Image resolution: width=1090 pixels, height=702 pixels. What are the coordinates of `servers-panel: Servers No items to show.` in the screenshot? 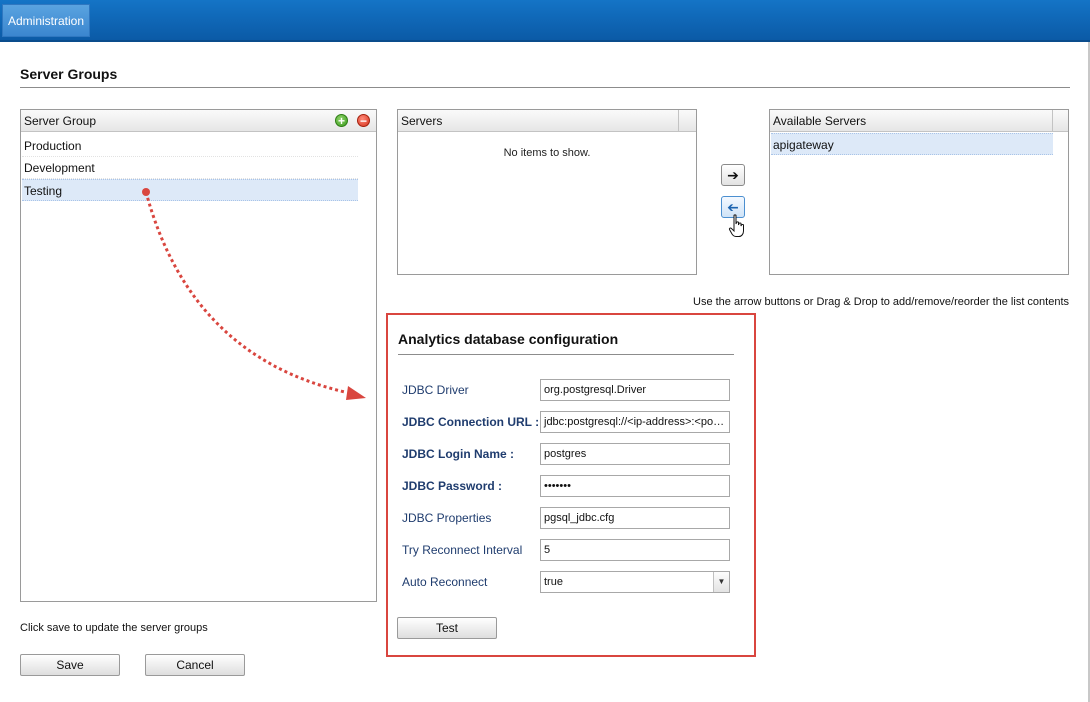 It's located at (547, 192).